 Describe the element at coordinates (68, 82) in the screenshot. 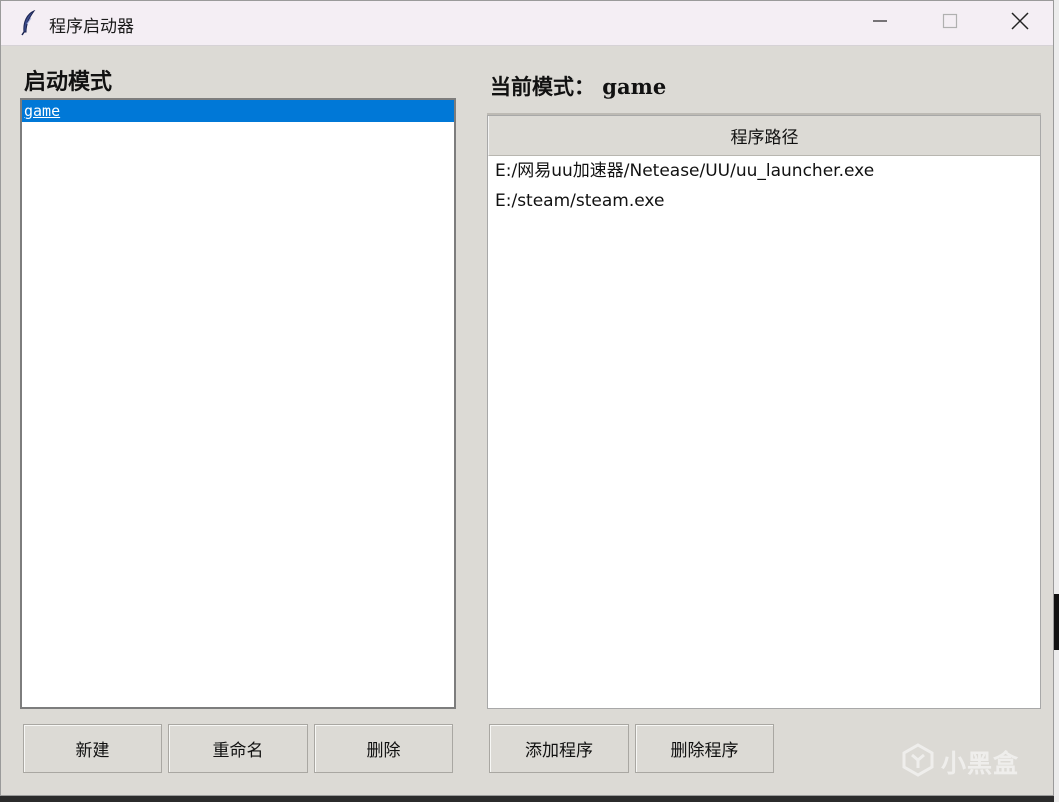

I see `modes-heading: 启动模式` at that location.